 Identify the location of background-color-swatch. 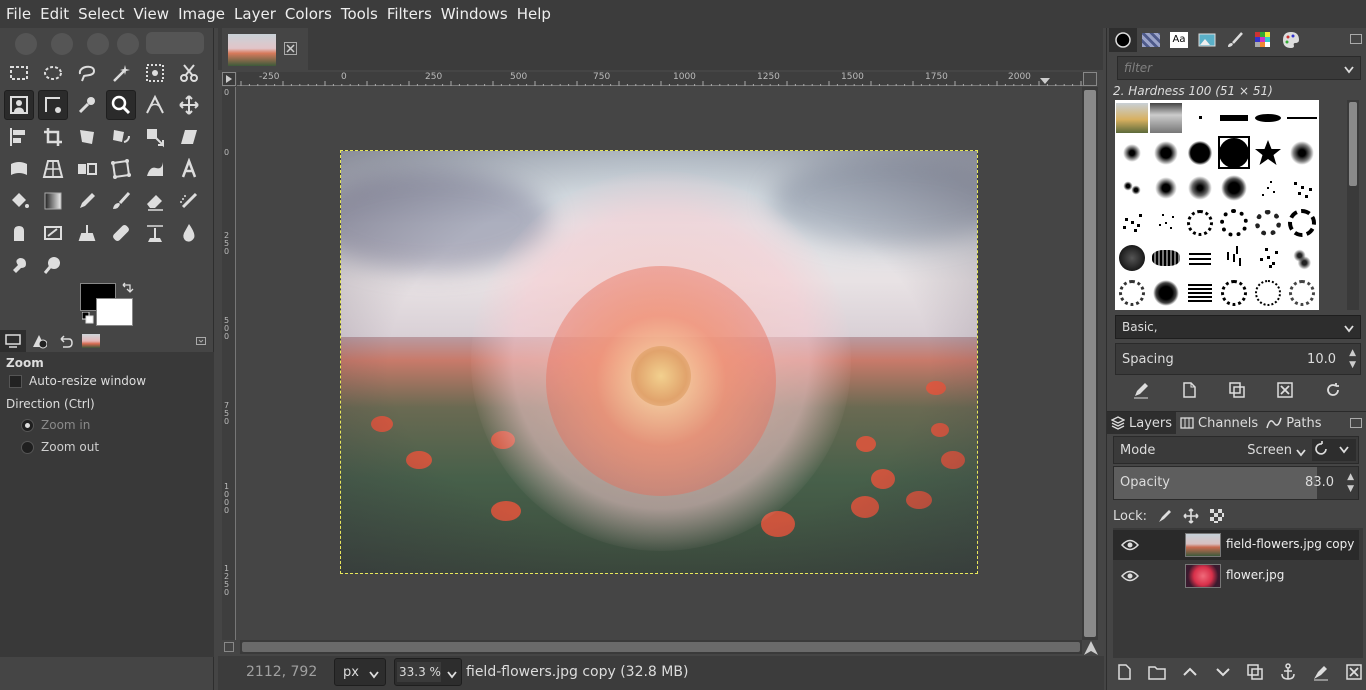
(114, 312).